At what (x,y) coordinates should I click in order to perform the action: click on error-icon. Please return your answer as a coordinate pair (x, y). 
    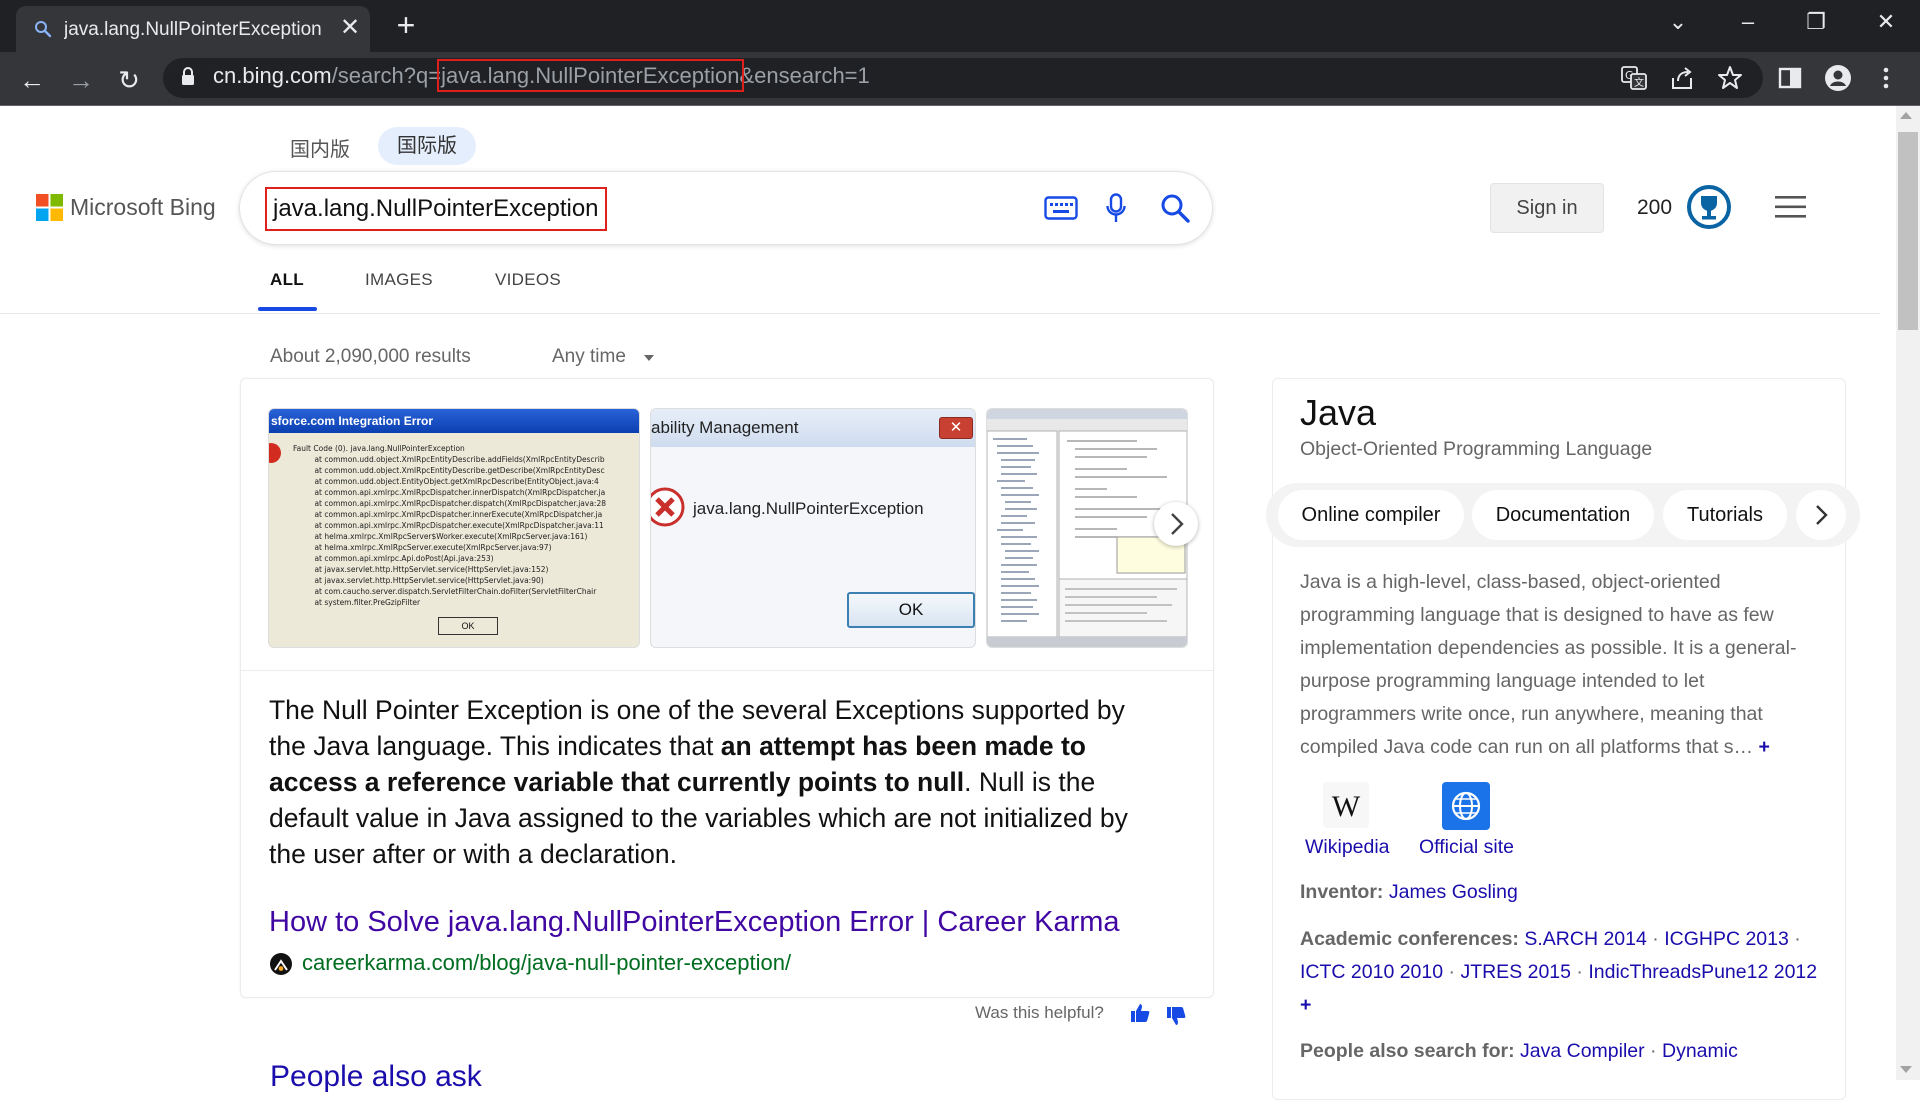
    Looking at the image, I should click on (275, 453).